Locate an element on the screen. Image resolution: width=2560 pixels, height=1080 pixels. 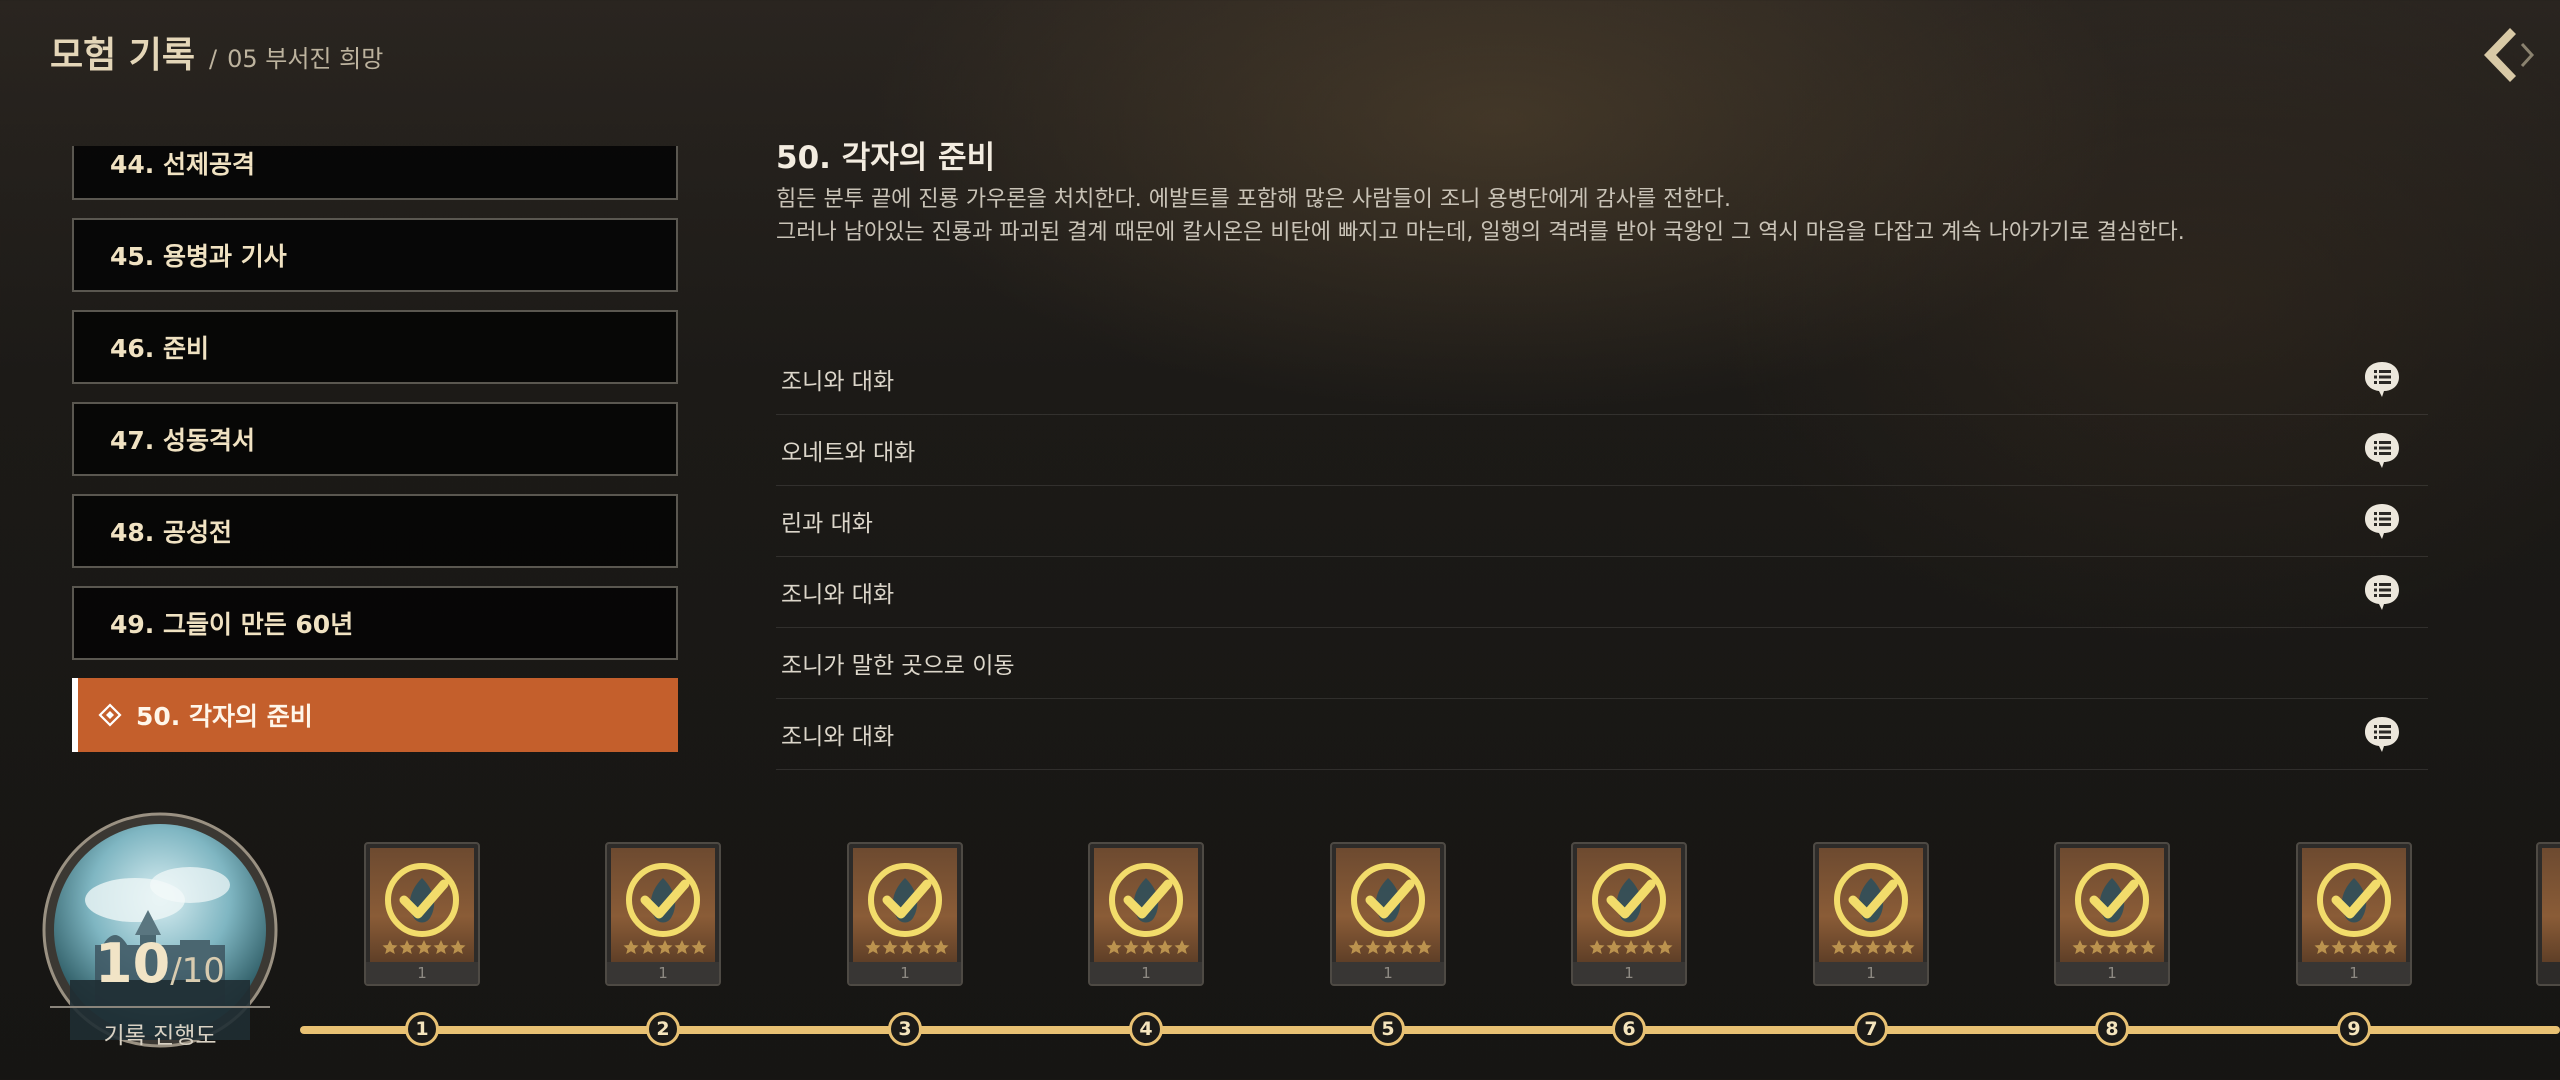
page-header: 모험 기록 / 05 부서진 희망 is located at coordinates (216, 52).